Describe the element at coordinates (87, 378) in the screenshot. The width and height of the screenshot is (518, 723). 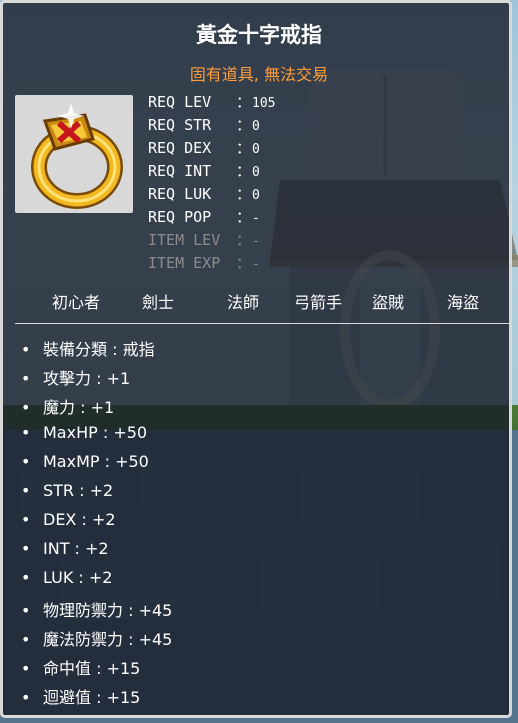
I see `stat-text: 攻擊力 : +1` at that location.